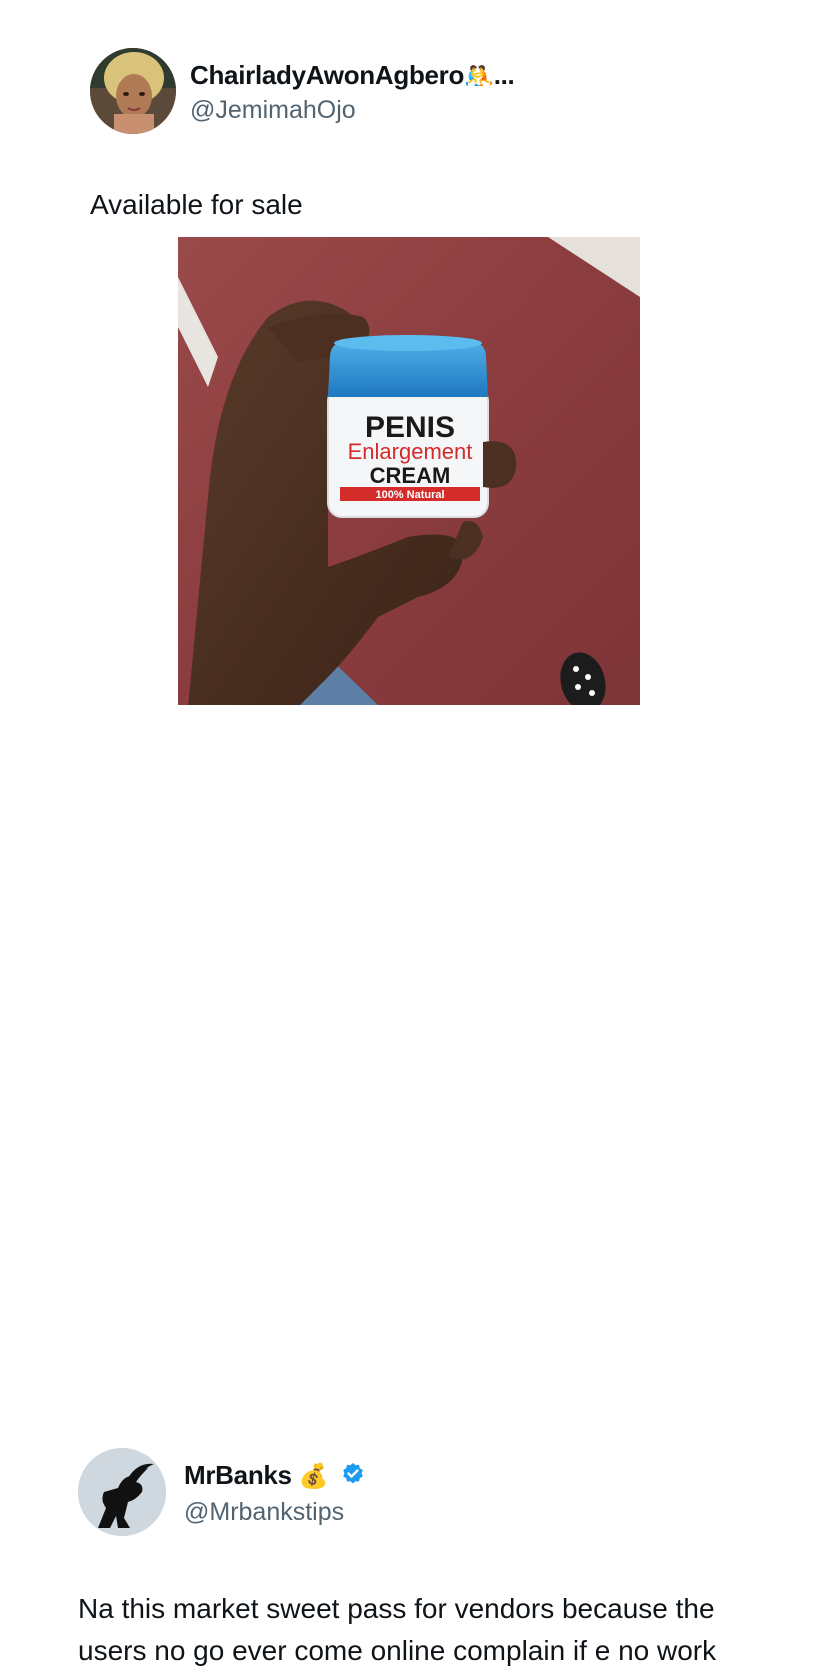 This screenshot has height=1672, width=820. I want to click on avatar-photo, so click(133, 91).